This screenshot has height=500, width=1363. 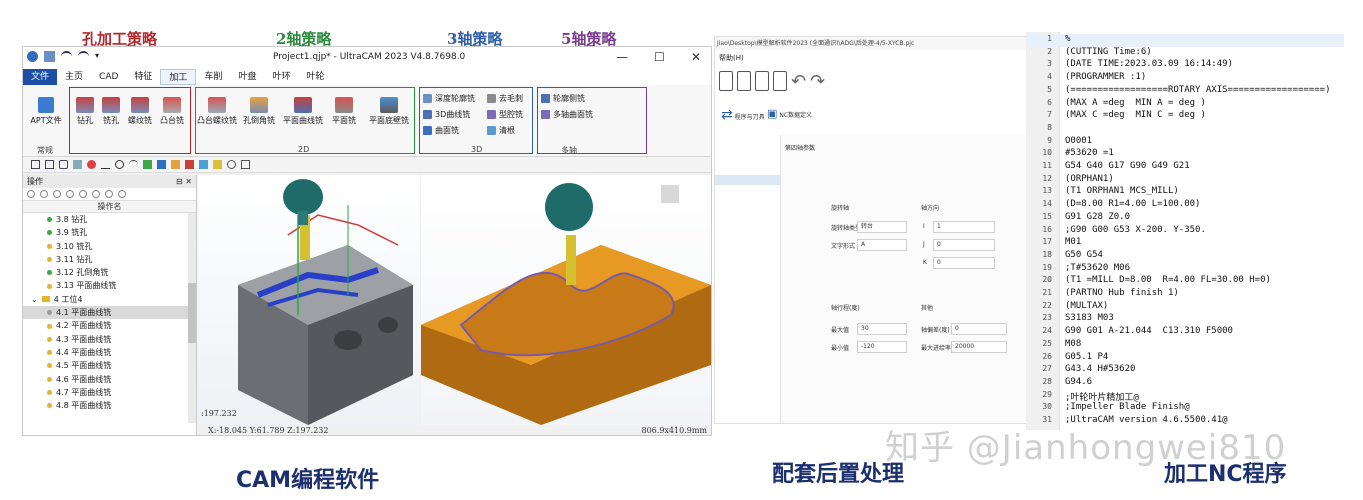 I want to click on scrollbar-thumb, so click(x=192, y=313).